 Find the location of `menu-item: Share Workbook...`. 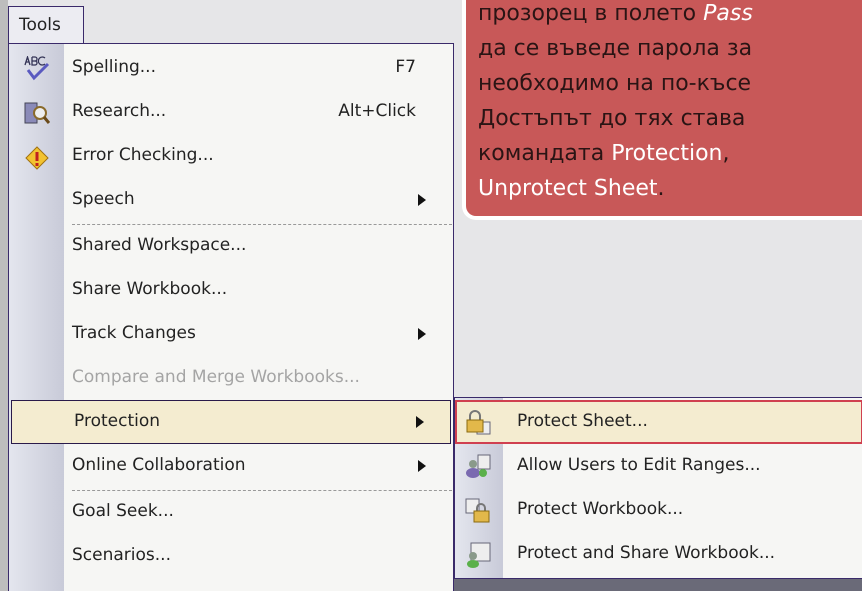

menu-item: Share Workbook... is located at coordinates (231, 290).